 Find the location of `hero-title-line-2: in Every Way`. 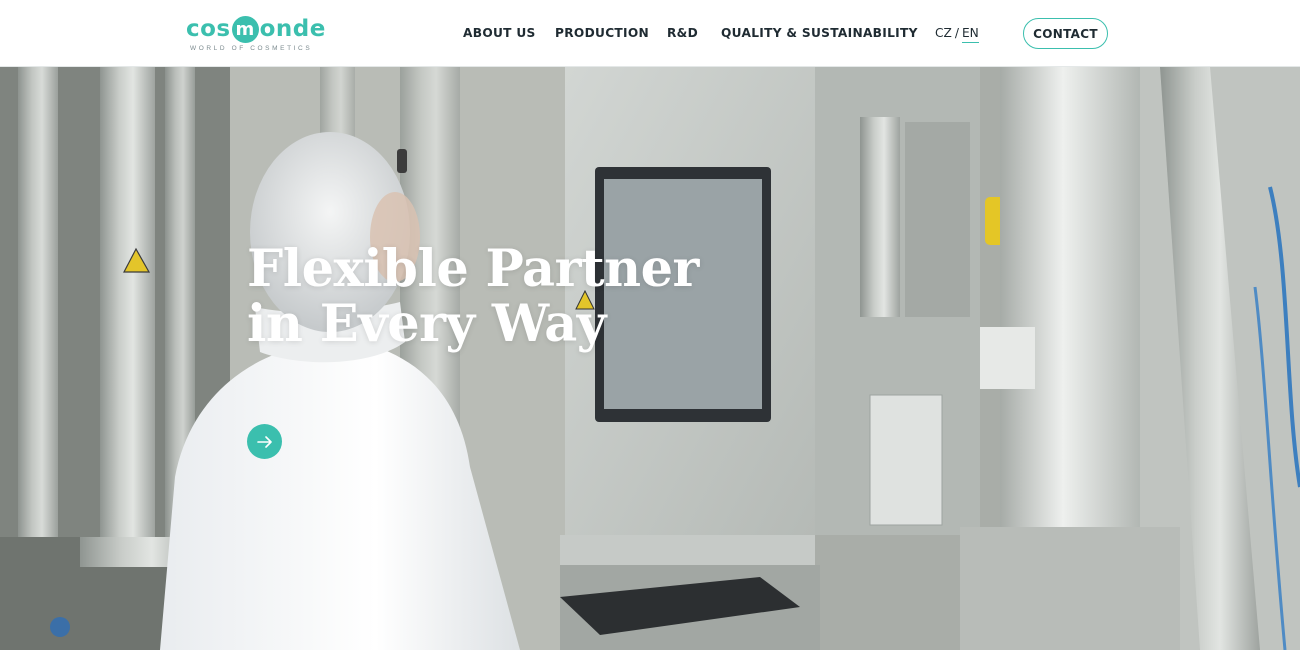

hero-title-line-2: in Every Way is located at coordinates (426, 324).